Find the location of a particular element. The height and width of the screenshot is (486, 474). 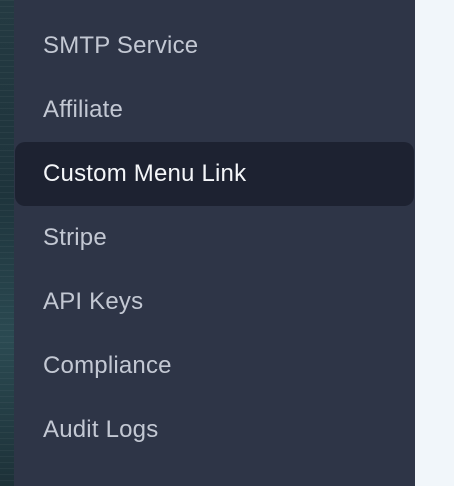

sidebar-item-api-keys: API Keys is located at coordinates (214, 302).